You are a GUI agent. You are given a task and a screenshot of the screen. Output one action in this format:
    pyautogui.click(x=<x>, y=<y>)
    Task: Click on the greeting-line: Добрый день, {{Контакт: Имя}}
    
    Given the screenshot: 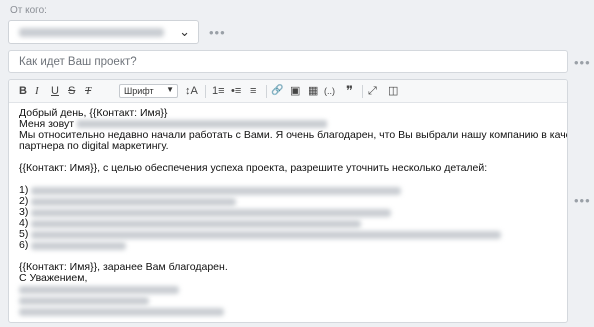 What is the action you would take?
    pyautogui.click(x=93, y=113)
    